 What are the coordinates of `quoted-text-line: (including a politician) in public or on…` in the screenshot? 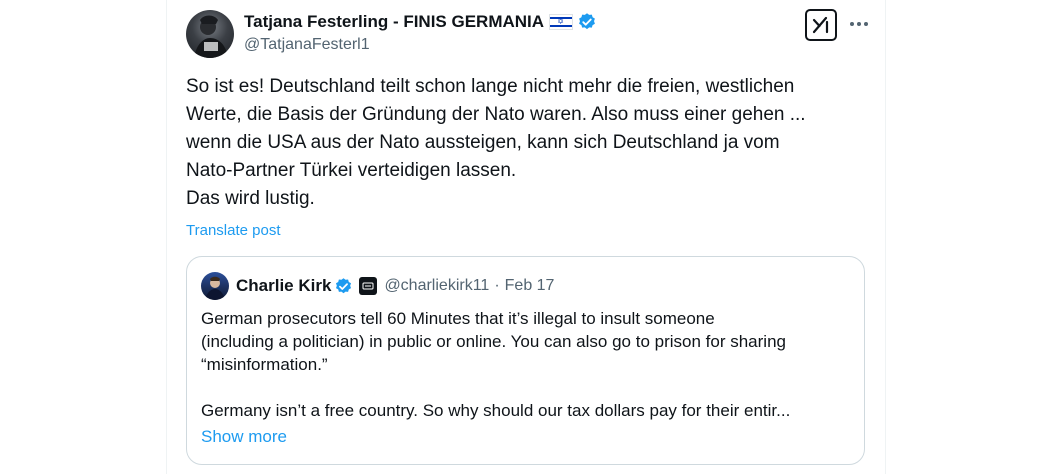 It's located at (493, 341).